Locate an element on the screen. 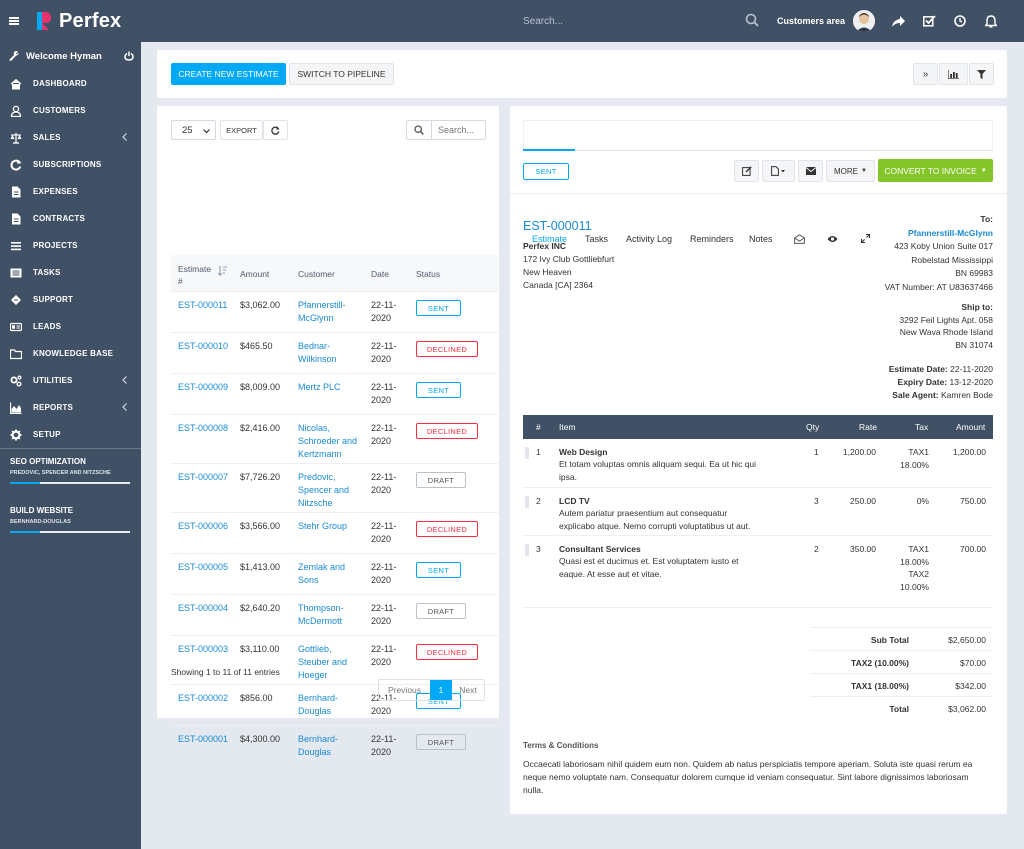 The height and width of the screenshot is (849, 1024). clock-icon is located at coordinates (960, 21).